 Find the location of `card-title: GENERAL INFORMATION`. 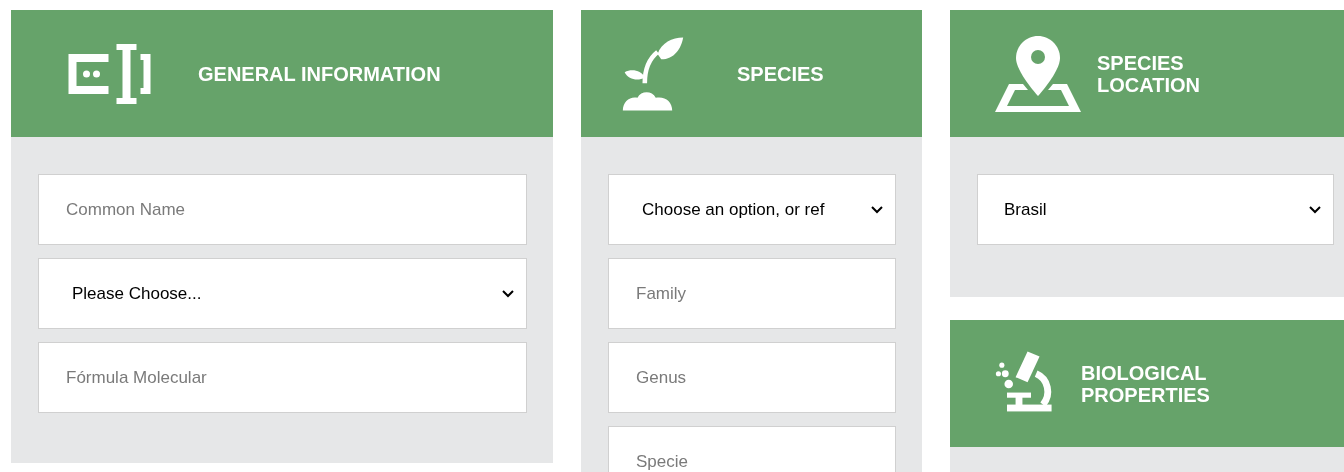

card-title: GENERAL INFORMATION is located at coordinates (319, 73).